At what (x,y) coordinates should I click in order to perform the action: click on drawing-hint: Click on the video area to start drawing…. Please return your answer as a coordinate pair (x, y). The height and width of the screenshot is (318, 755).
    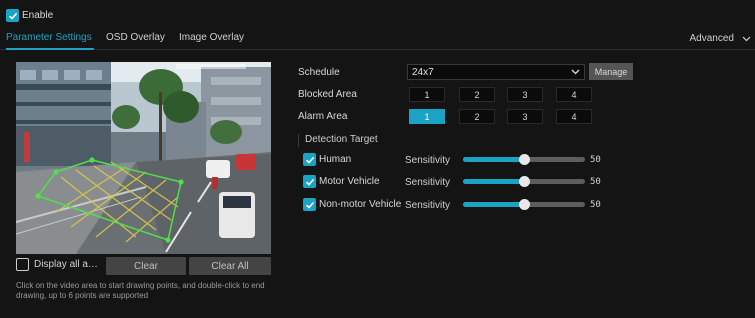
    Looking at the image, I should click on (140, 290).